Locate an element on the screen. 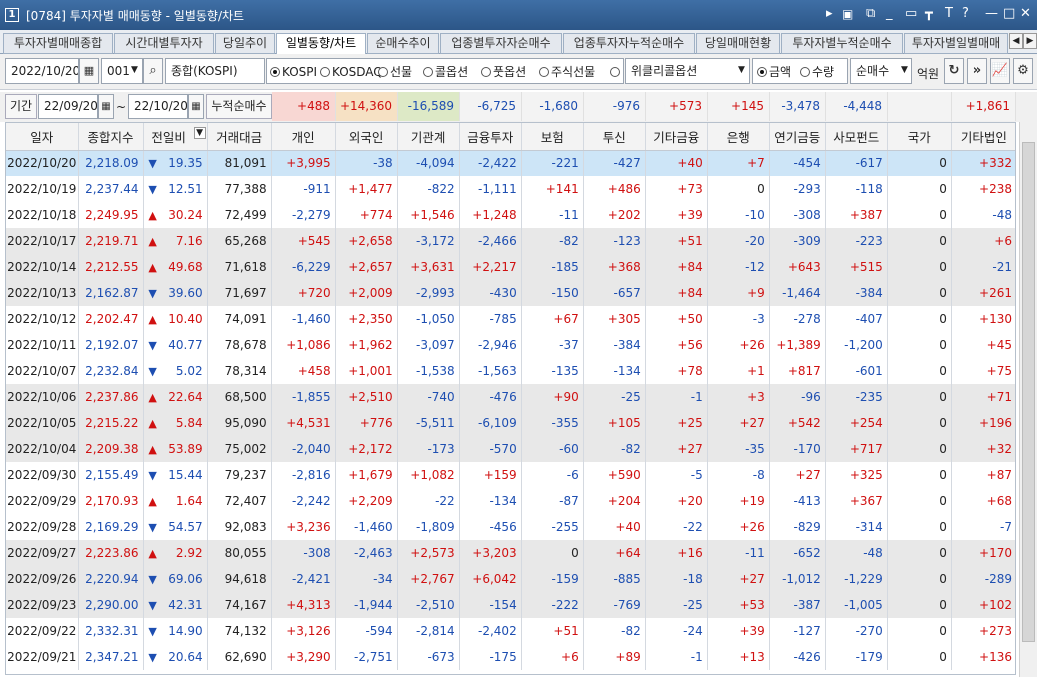 The width and height of the screenshot is (1037, 677). vertical-scrollbar is located at coordinates (1028, 399).